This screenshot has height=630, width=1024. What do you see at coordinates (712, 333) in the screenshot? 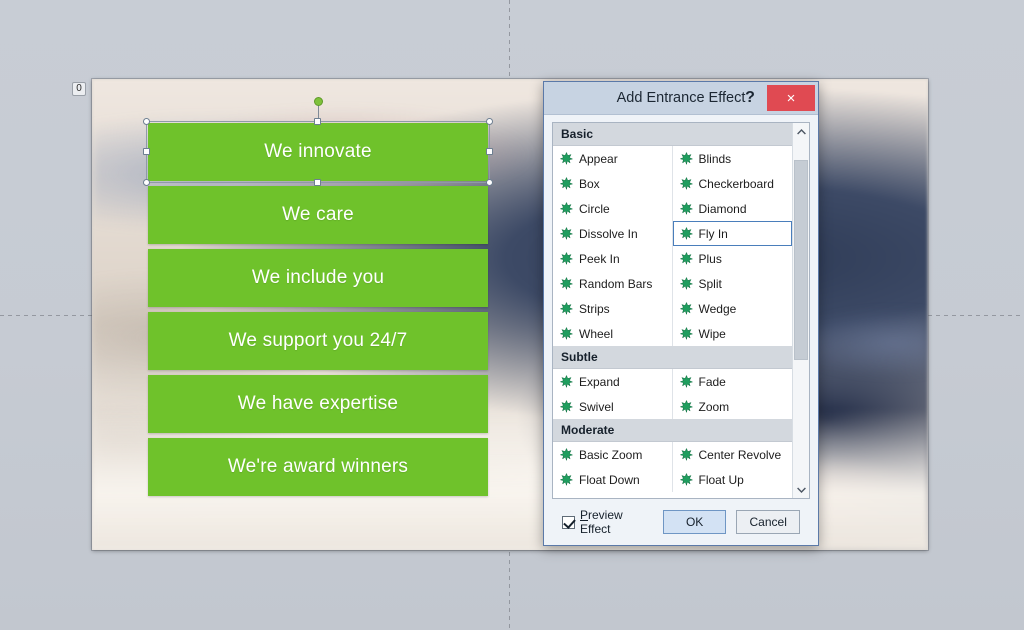
I see `effect-label: Wipe` at bounding box center [712, 333].